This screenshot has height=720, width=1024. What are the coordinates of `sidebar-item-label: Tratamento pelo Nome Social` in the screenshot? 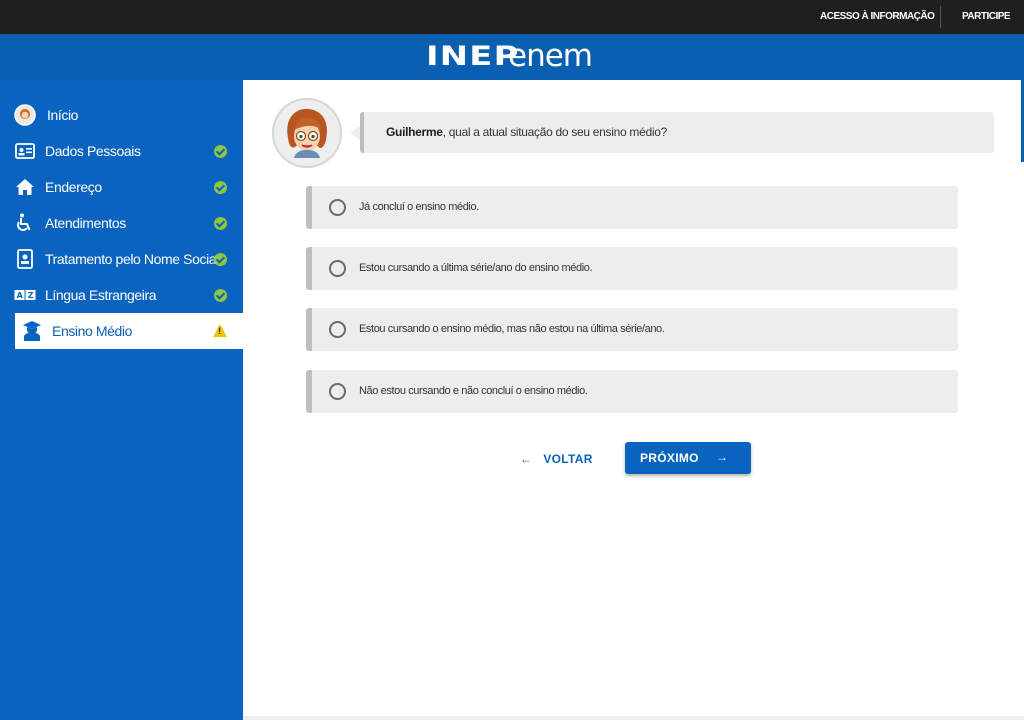 It's located at (132, 259).